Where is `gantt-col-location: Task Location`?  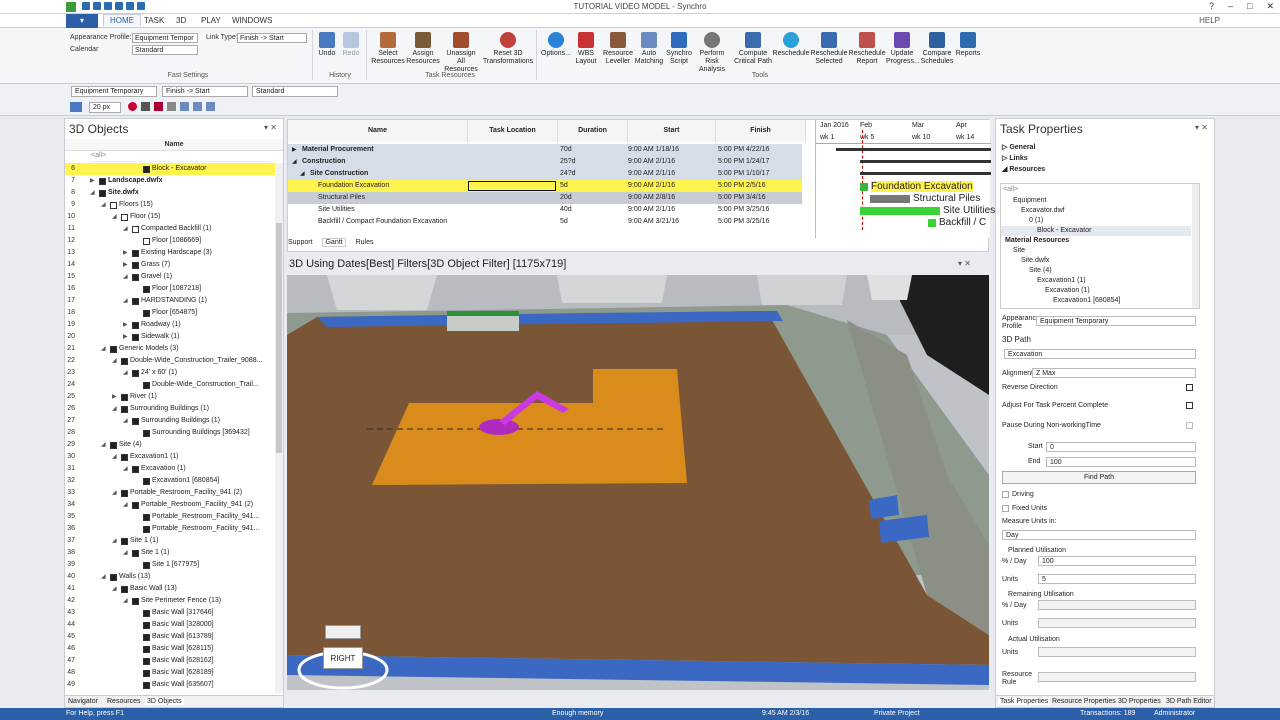 gantt-col-location: Task Location is located at coordinates (513, 131).